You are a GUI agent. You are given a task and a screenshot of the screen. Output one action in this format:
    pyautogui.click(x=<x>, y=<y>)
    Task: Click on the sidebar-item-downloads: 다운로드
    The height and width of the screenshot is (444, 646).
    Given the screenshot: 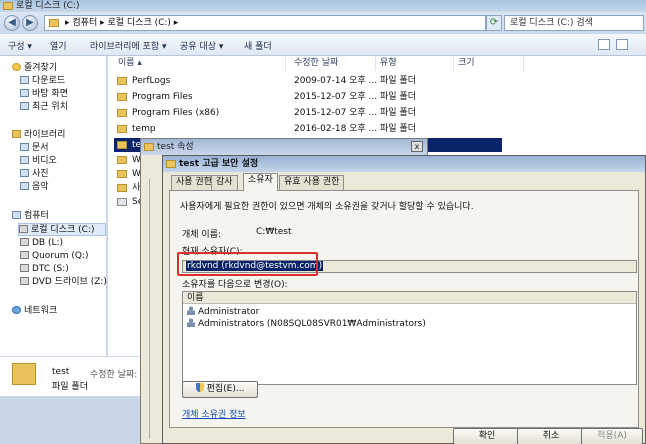 What is the action you would take?
    pyautogui.click(x=42, y=81)
    